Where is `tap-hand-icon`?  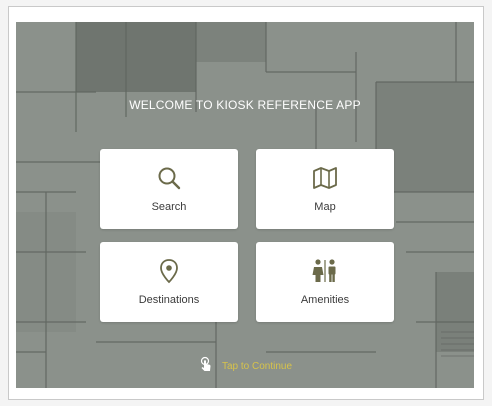 tap-hand-icon is located at coordinates (206, 366).